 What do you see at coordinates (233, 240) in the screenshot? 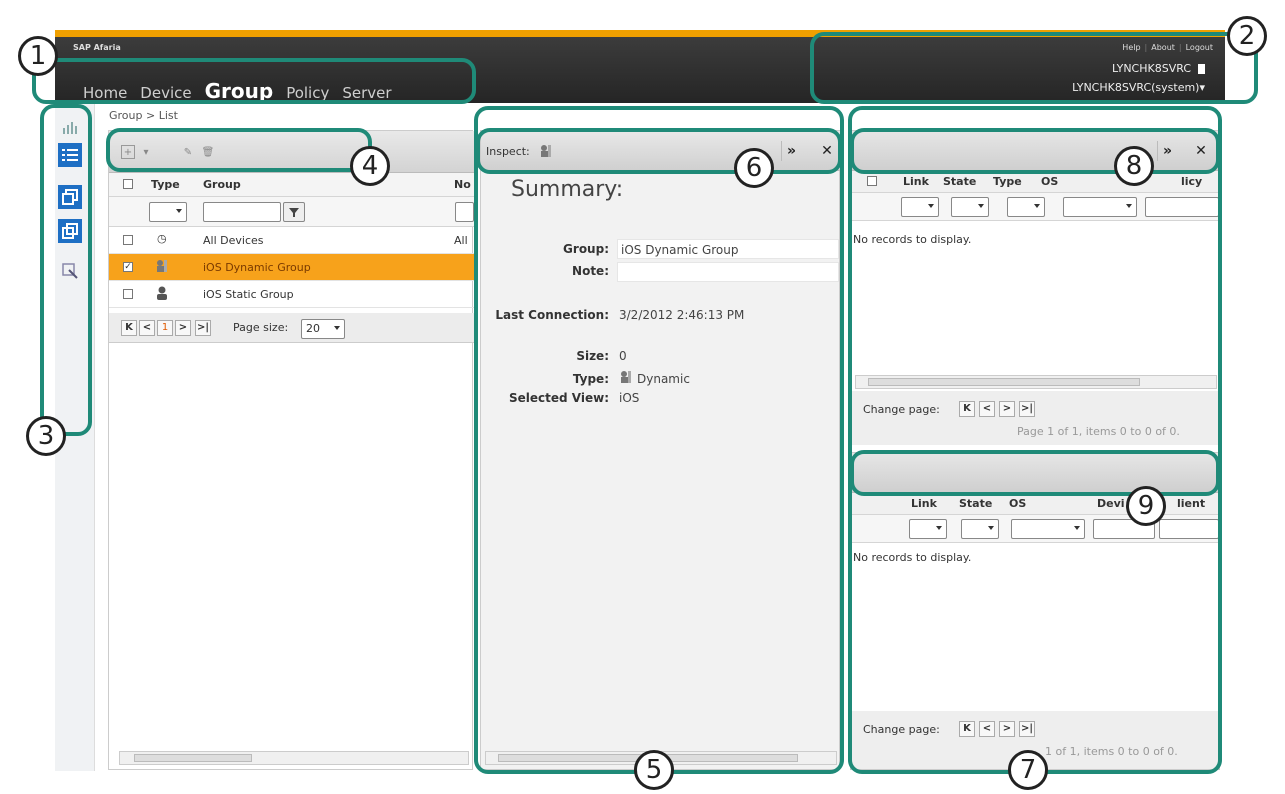
I see `group-name: All Devices` at bounding box center [233, 240].